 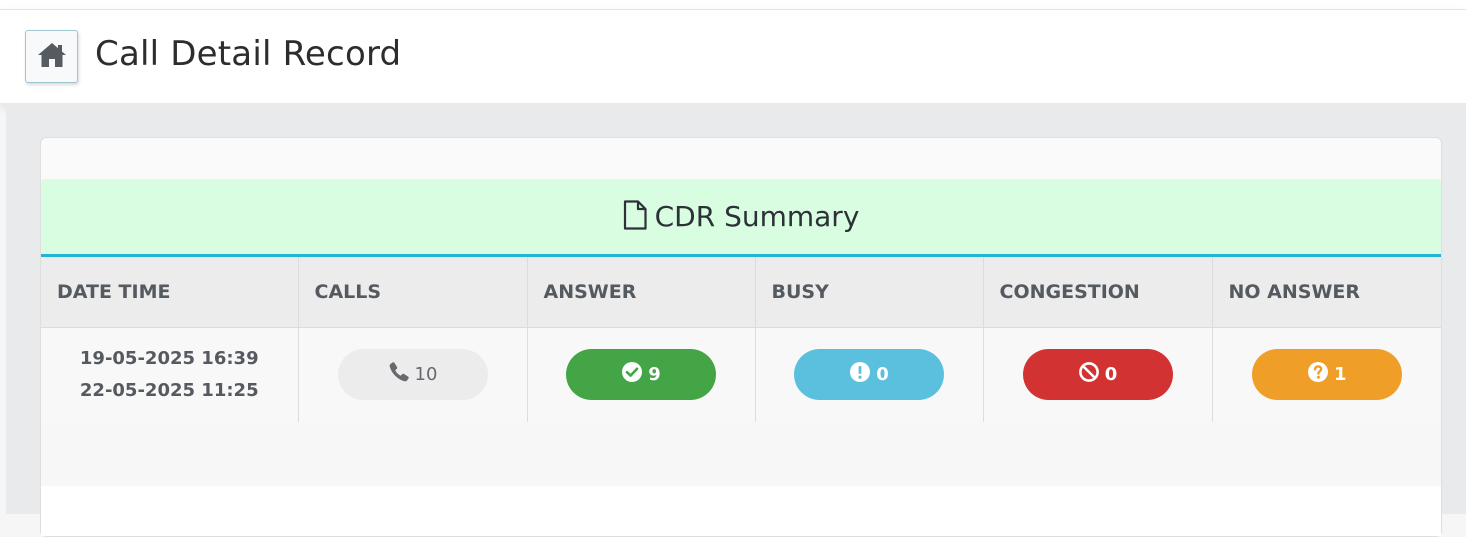 What do you see at coordinates (426, 374) in the screenshot?
I see `calls-count: 10` at bounding box center [426, 374].